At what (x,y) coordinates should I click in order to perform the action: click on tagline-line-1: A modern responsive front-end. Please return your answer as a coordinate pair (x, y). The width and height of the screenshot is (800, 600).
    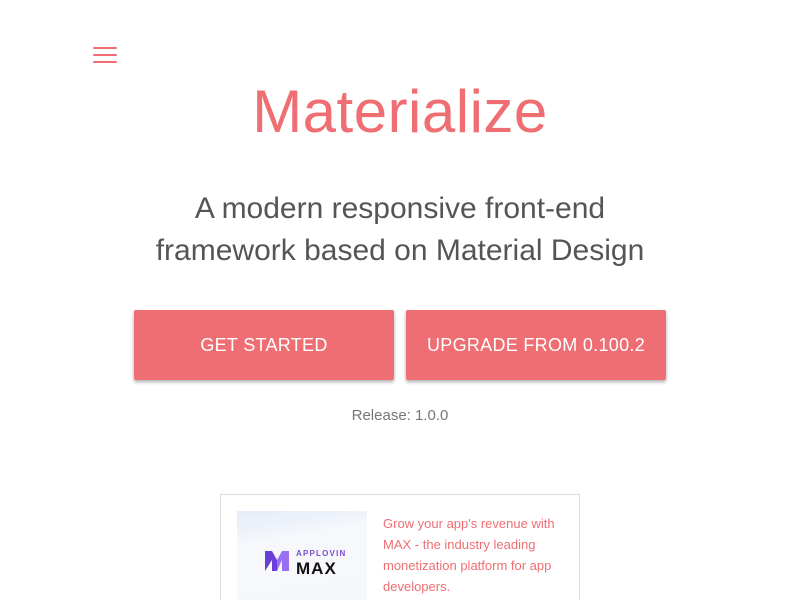
    Looking at the image, I should click on (400, 208).